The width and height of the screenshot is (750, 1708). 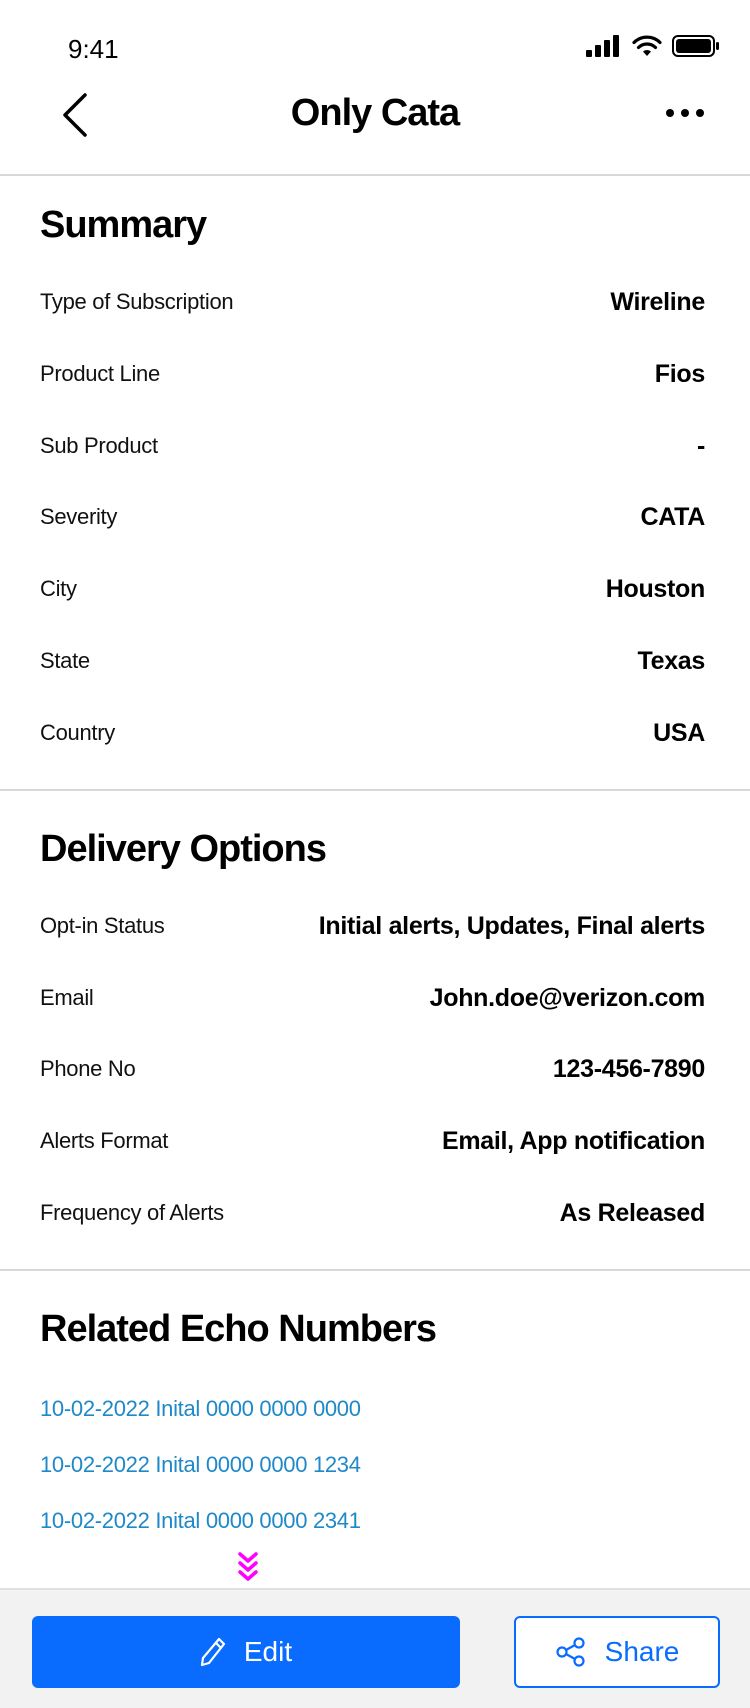 I want to click on echo-number-link: 10-02-2022 Inital 0000 0000 0000, so click(x=200, y=1409).